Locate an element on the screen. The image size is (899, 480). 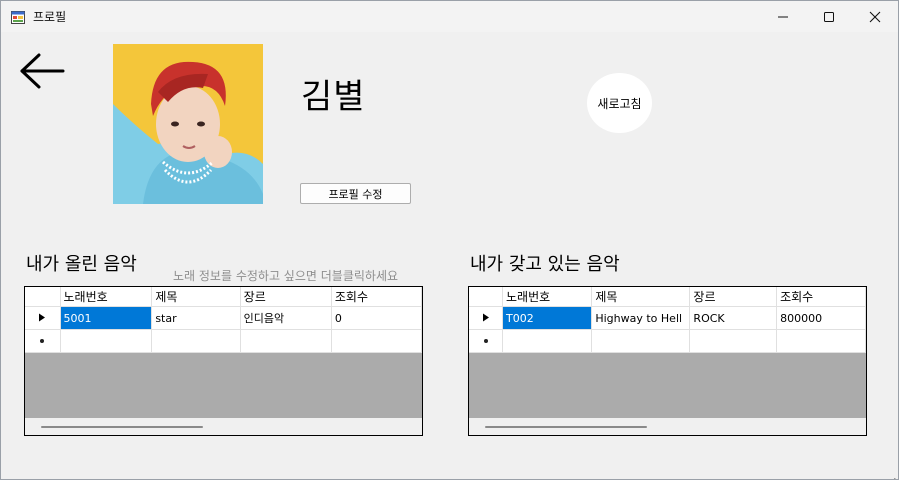
minimize-button is located at coordinates (783, 16).